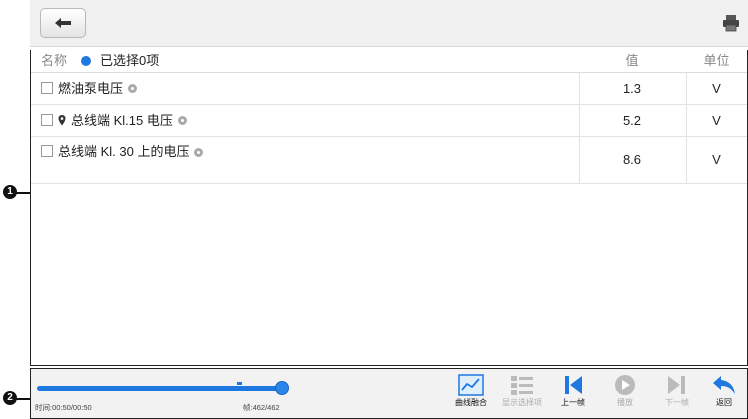 Image resolution: width=748 pixels, height=419 pixels. Describe the element at coordinates (471, 402) in the screenshot. I see `merge-curves-label: 曲线融合` at that location.